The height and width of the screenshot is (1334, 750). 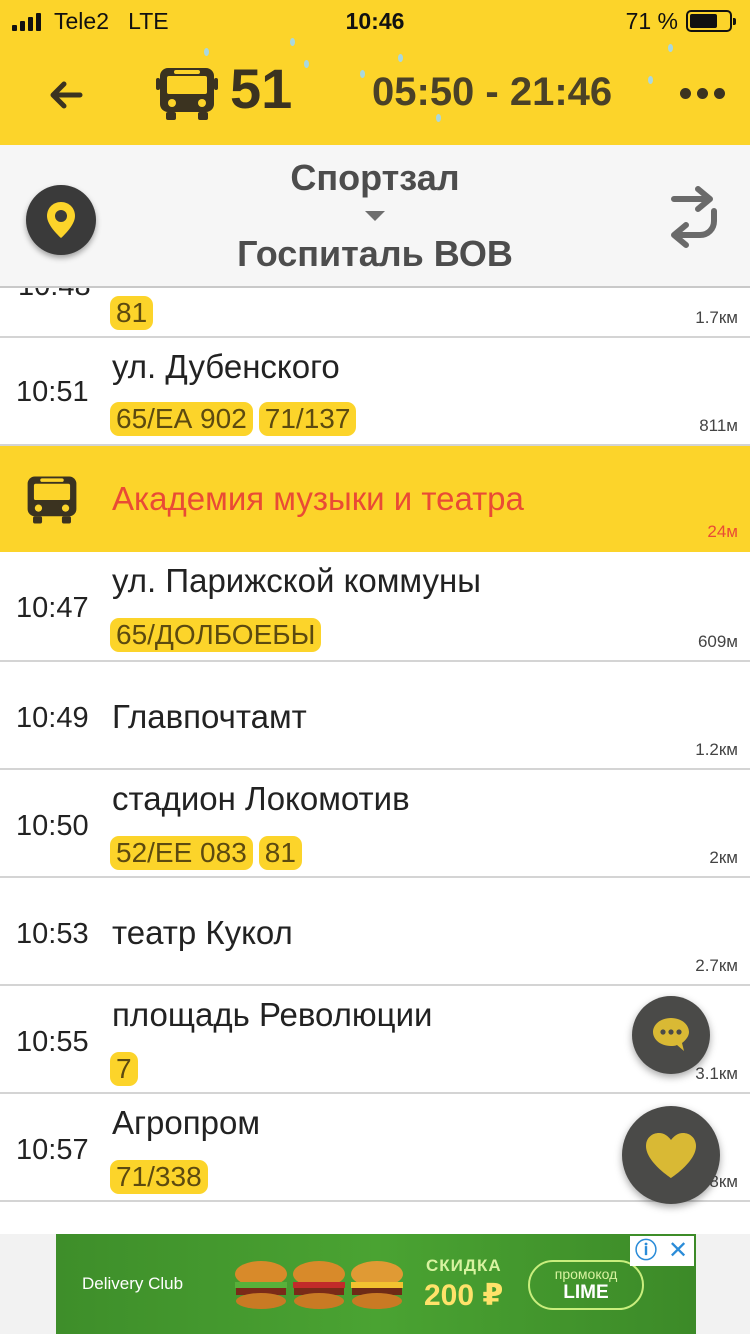 I want to click on stop-row-current: Академия музыки и театра 24м, so click(x=375, y=499).